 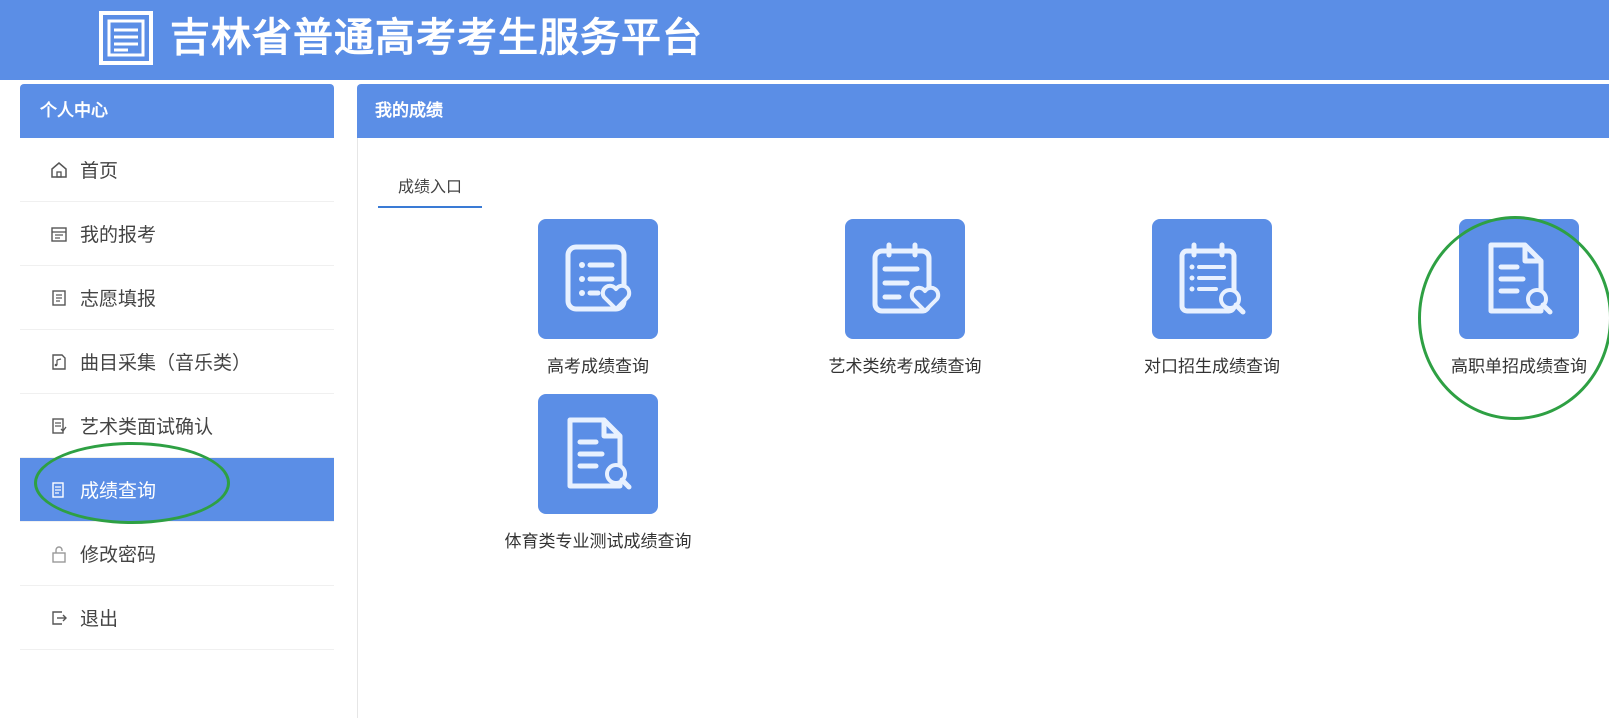 I want to click on sidebar-item-home: 首页, so click(x=177, y=170).